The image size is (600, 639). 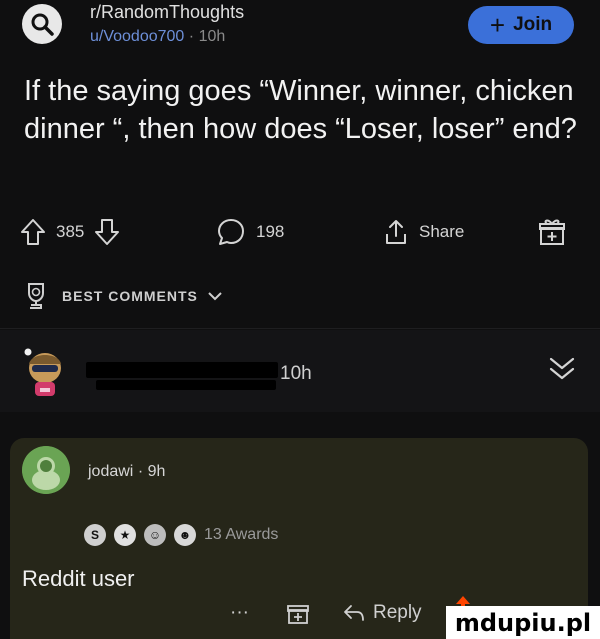 I want to click on upvote-count: 385, so click(x=70, y=231).